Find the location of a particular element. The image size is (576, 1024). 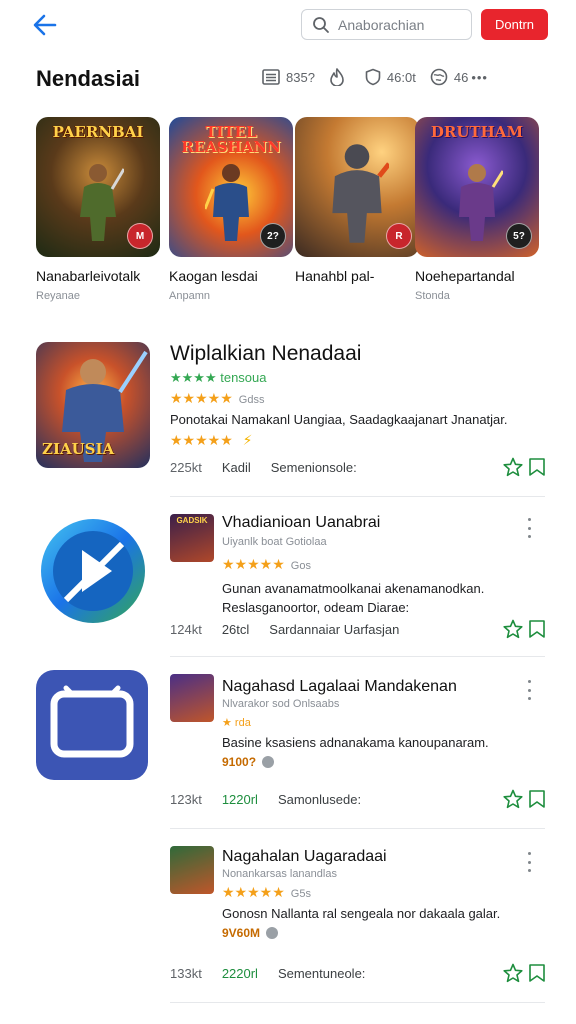

featured-card: DRUTHAM 5? Noehepartandal Stonda is located at coordinates (477, 209).